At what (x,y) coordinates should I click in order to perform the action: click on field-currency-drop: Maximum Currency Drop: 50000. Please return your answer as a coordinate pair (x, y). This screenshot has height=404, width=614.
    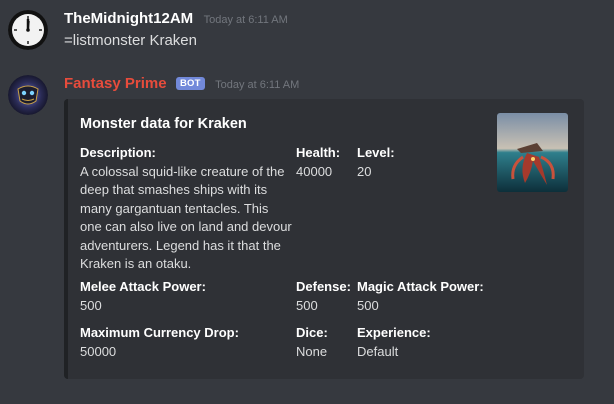
    Looking at the image, I should click on (159, 342).